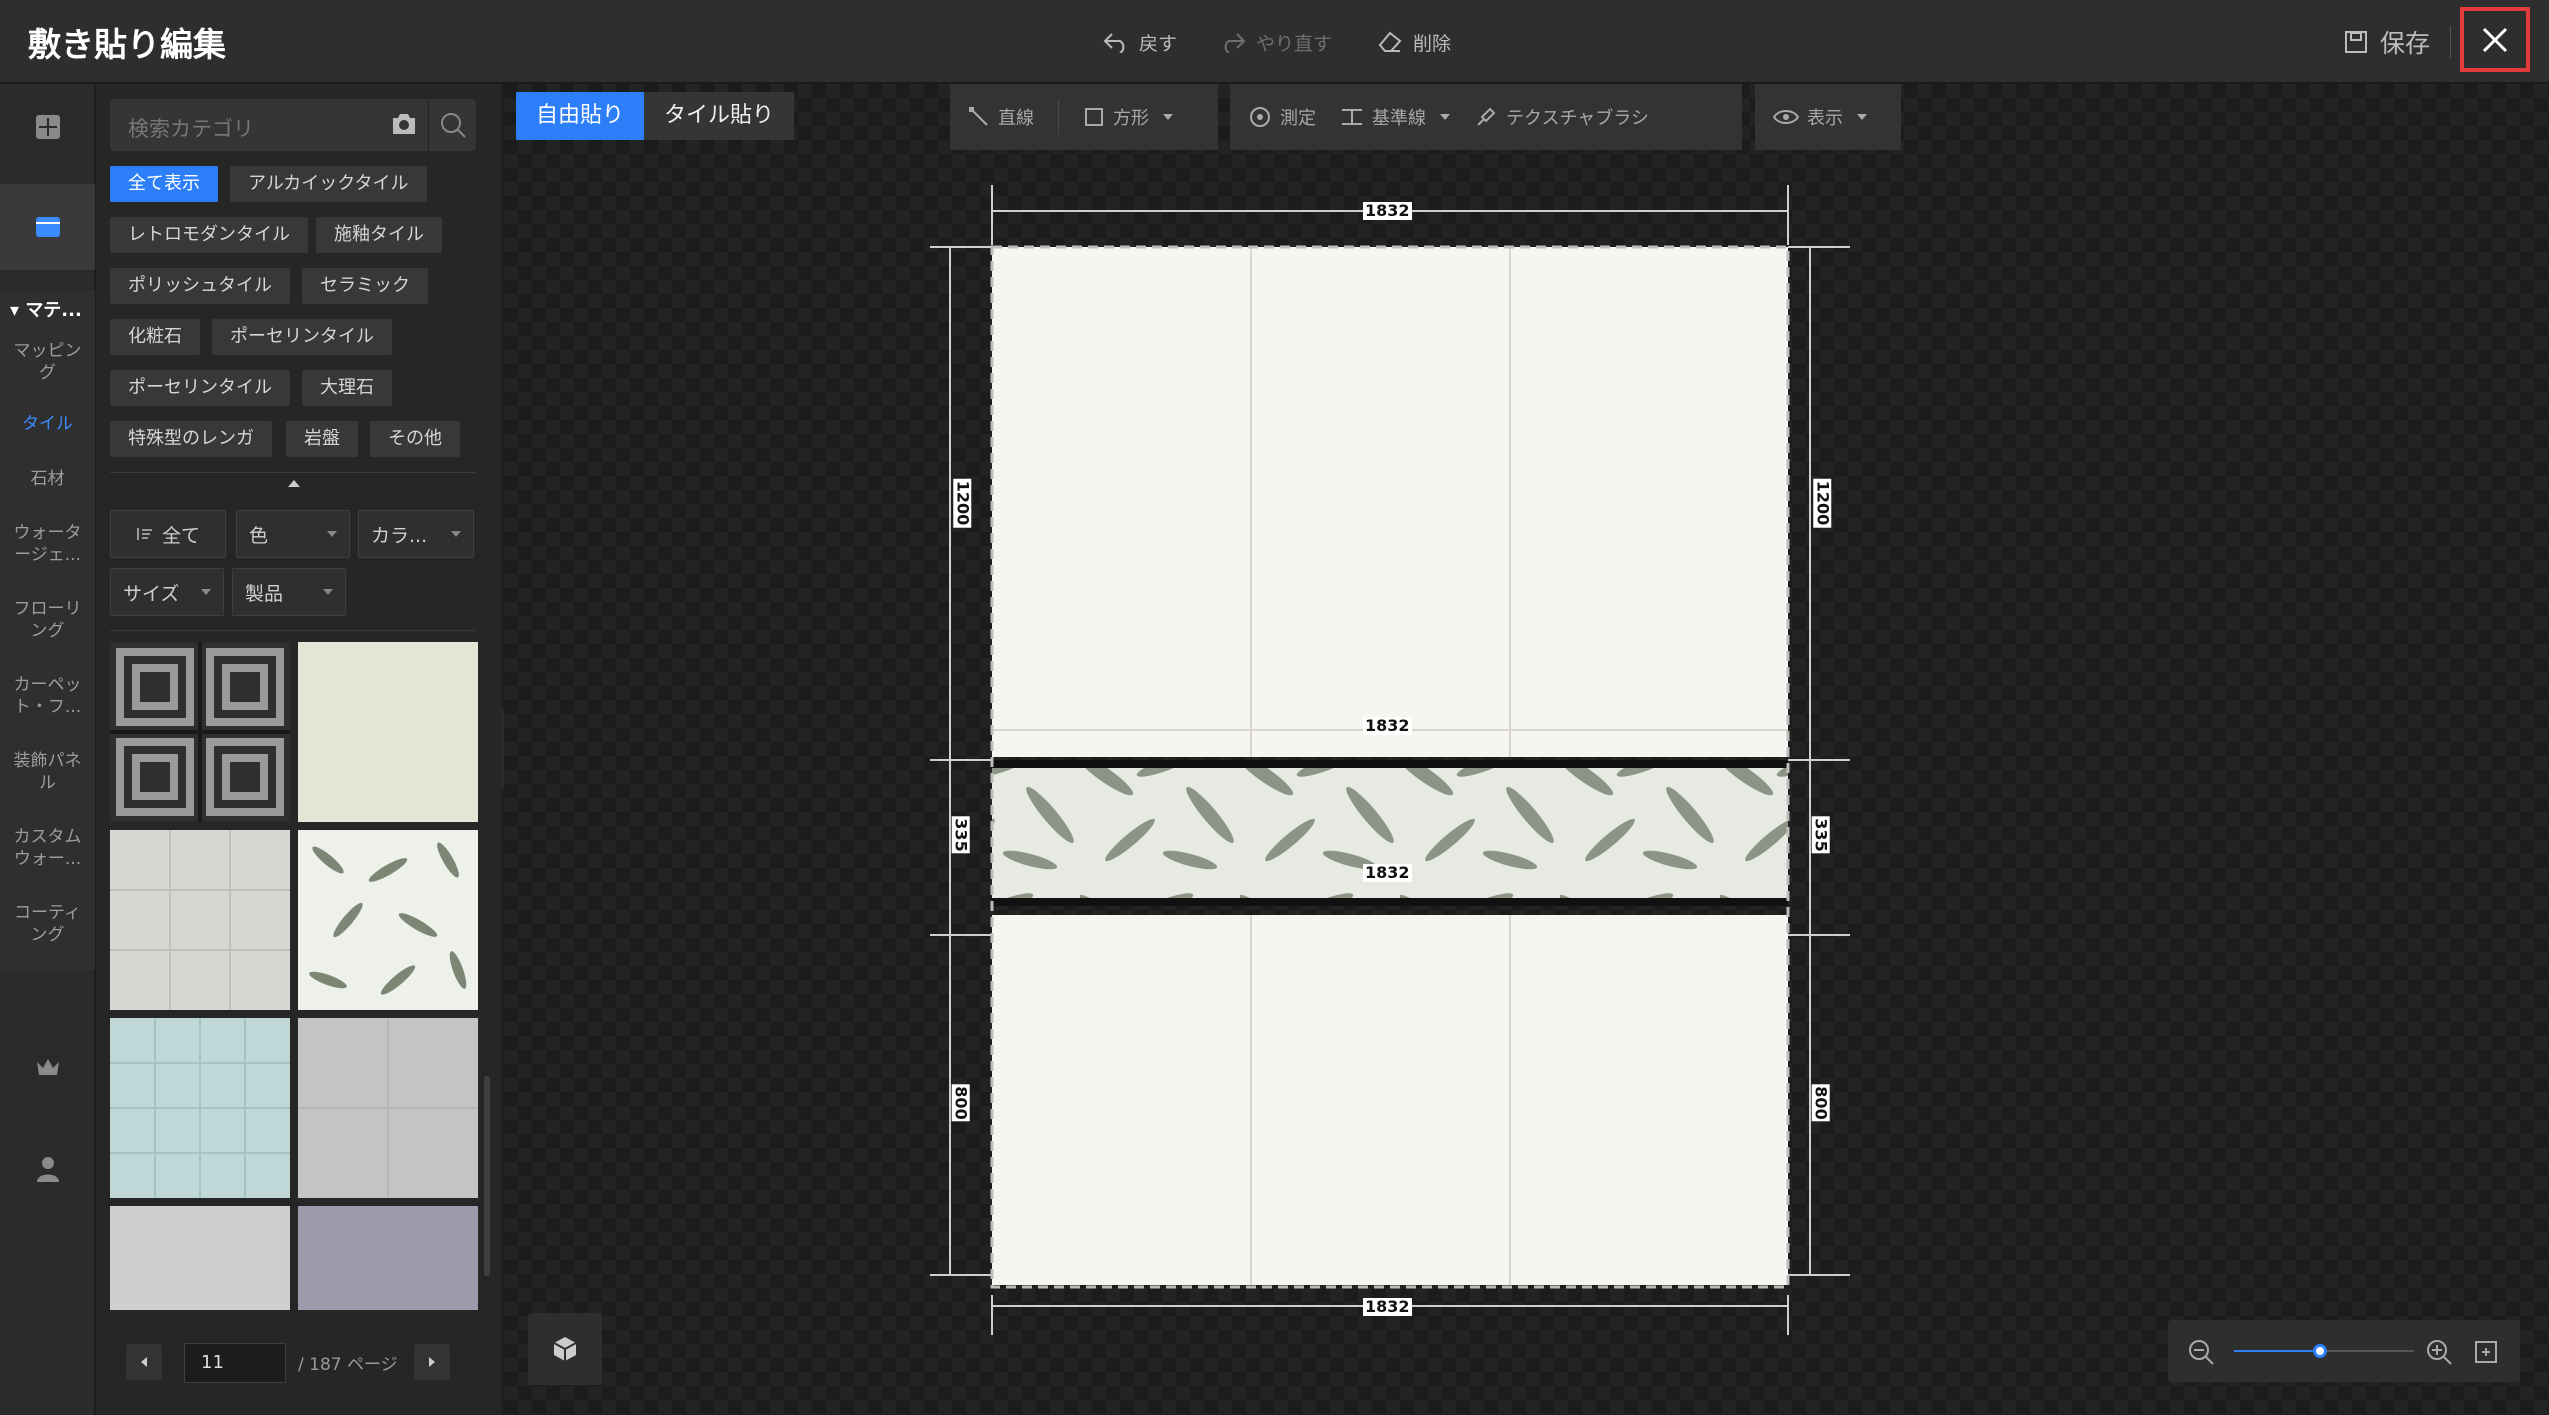 The width and height of the screenshot is (2549, 1415). What do you see at coordinates (1414, 42) in the screenshot?
I see `delete-button: 削除` at bounding box center [1414, 42].